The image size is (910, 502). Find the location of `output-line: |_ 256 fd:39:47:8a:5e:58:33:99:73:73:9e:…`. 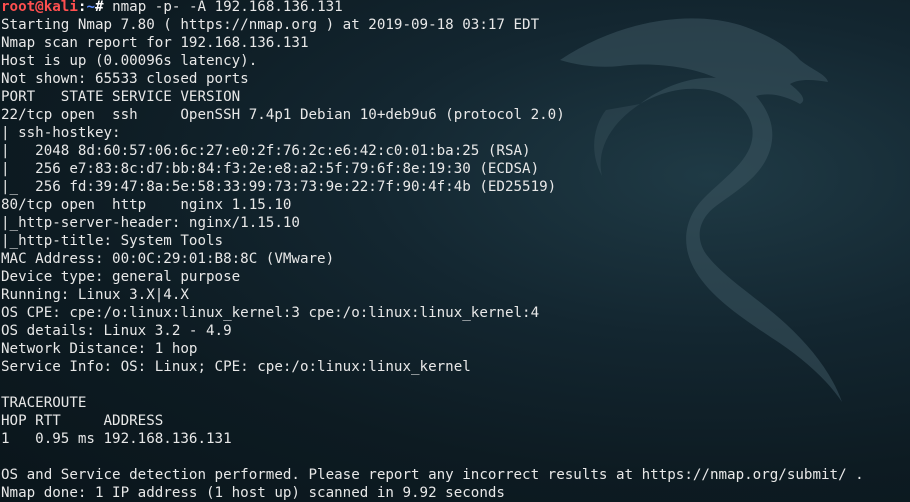

output-line: |_ 256 fd:39:47:8a:5e:58:33:99:73:73:9e:… is located at coordinates (279, 187).